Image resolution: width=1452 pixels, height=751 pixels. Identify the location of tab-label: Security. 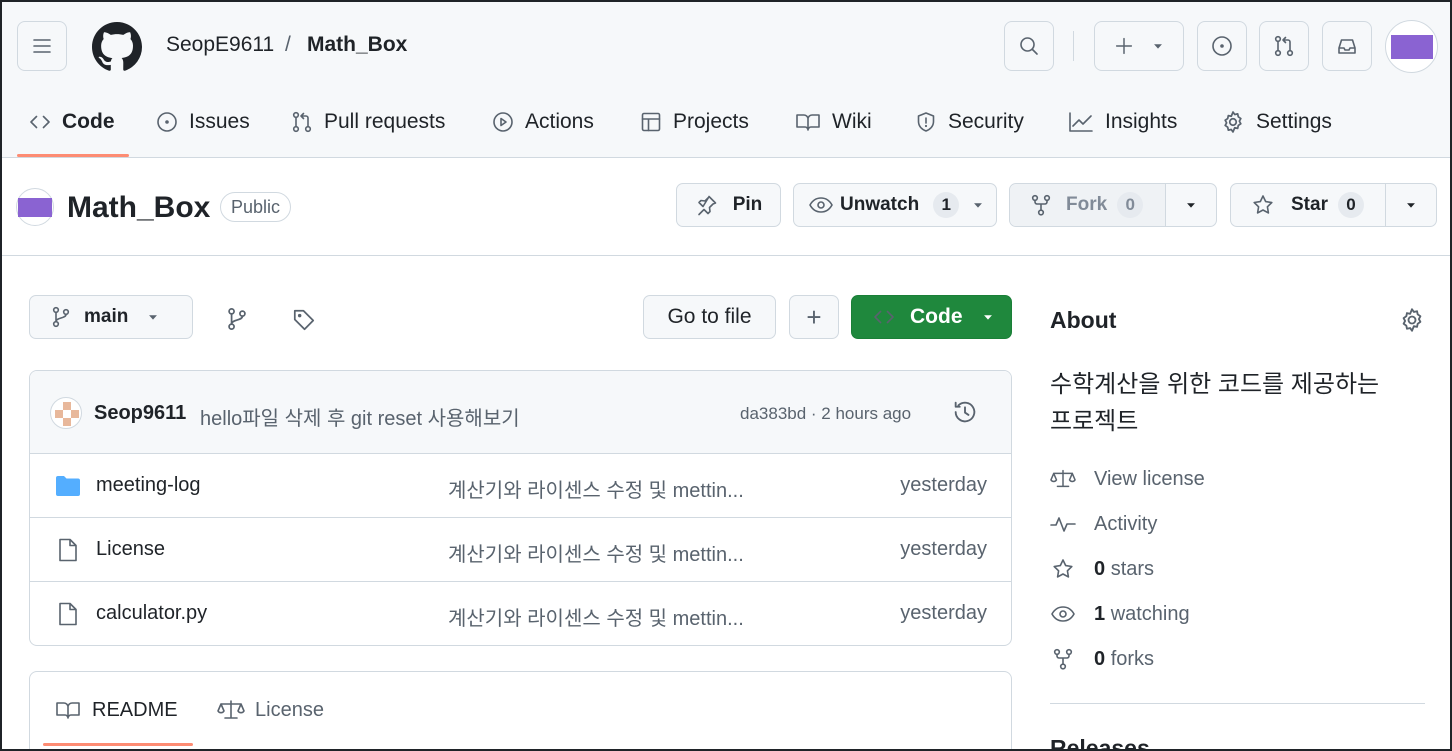
(986, 121).